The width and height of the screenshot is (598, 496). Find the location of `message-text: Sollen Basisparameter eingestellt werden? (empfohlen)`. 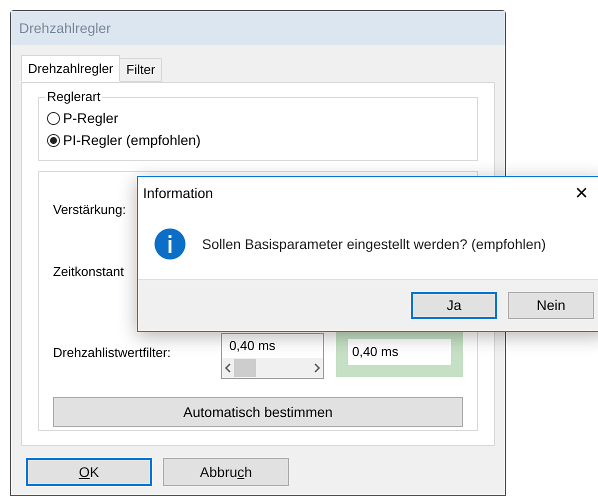

message-text: Sollen Basisparameter eingestellt werden? (empfohlen) is located at coordinates (374, 244).